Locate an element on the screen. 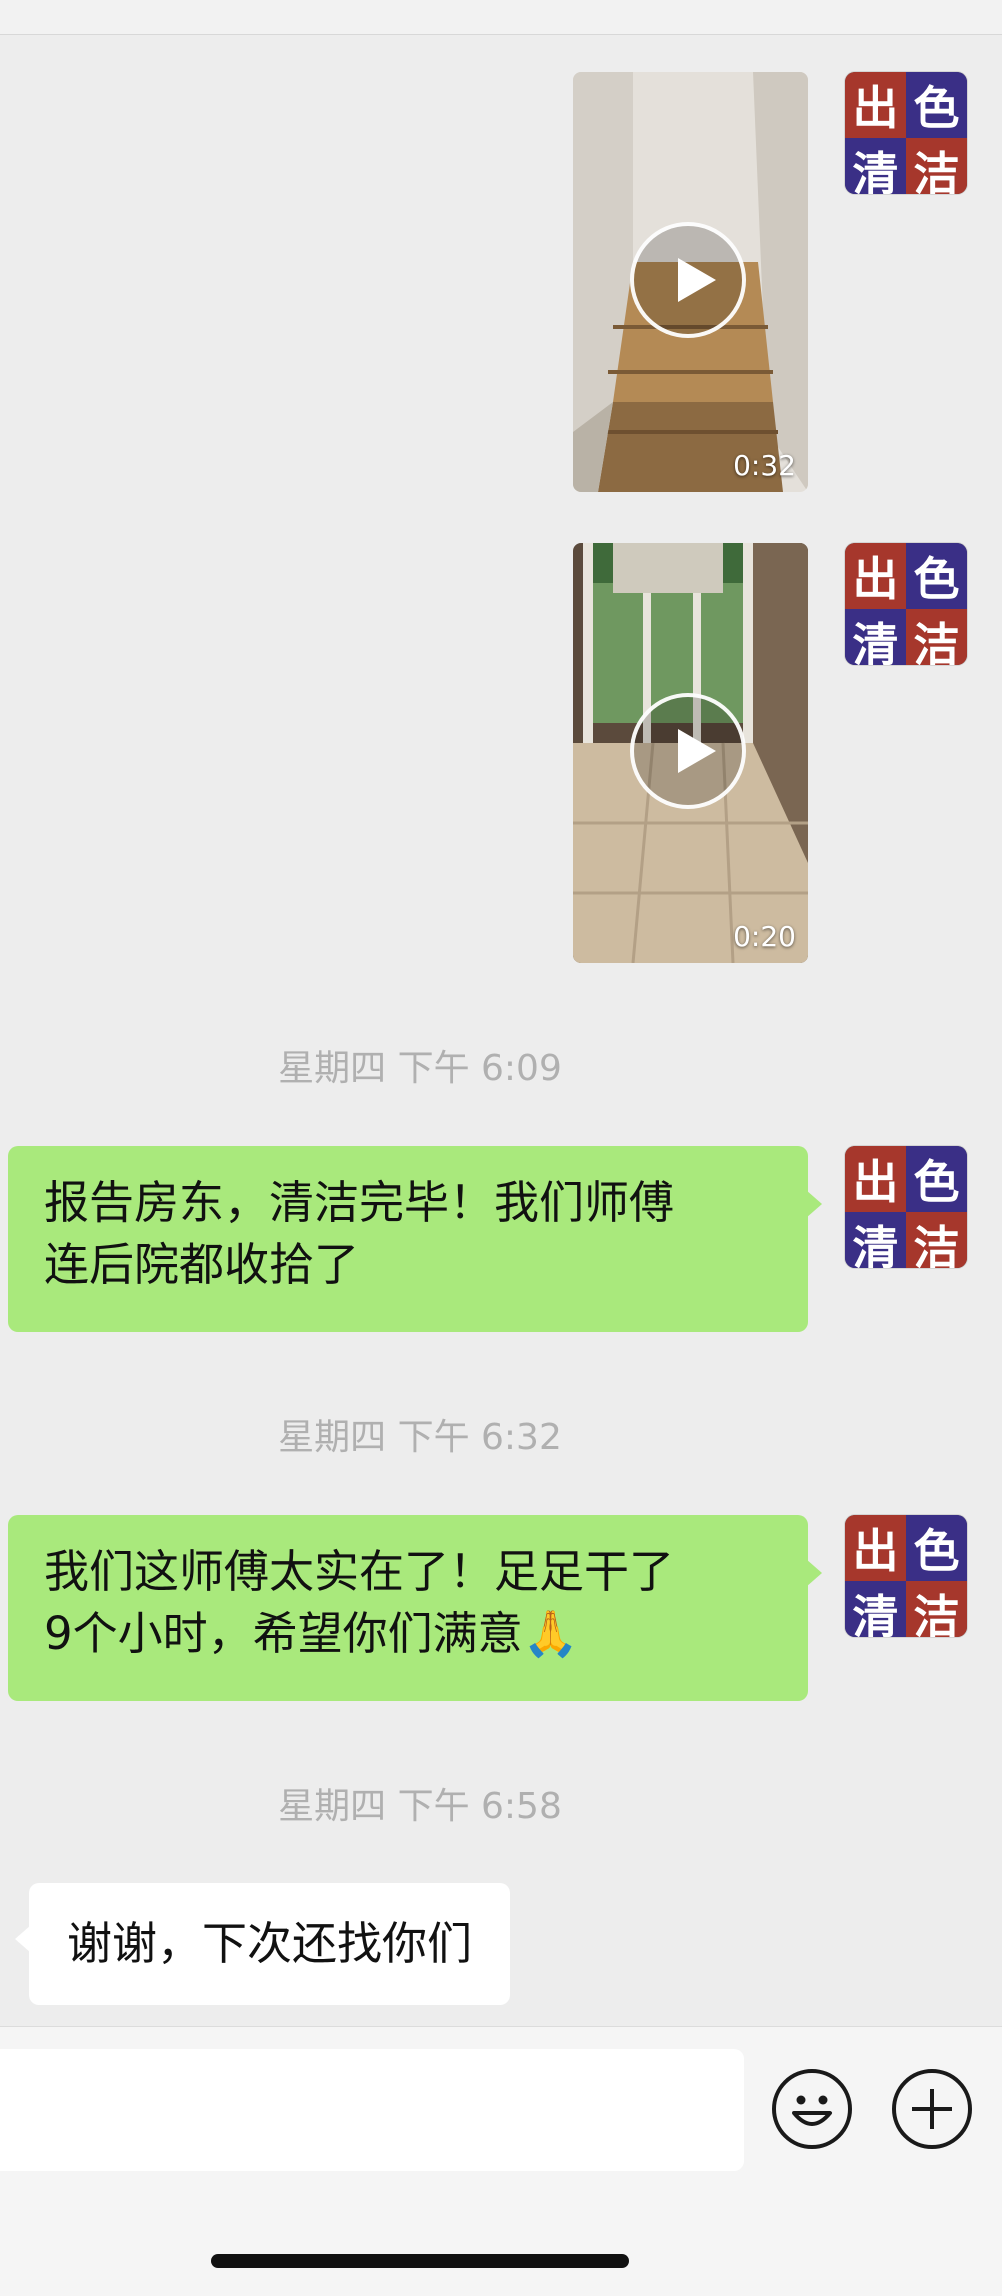 This screenshot has height=2296, width=1002. plus-icon is located at coordinates (932, 2109).